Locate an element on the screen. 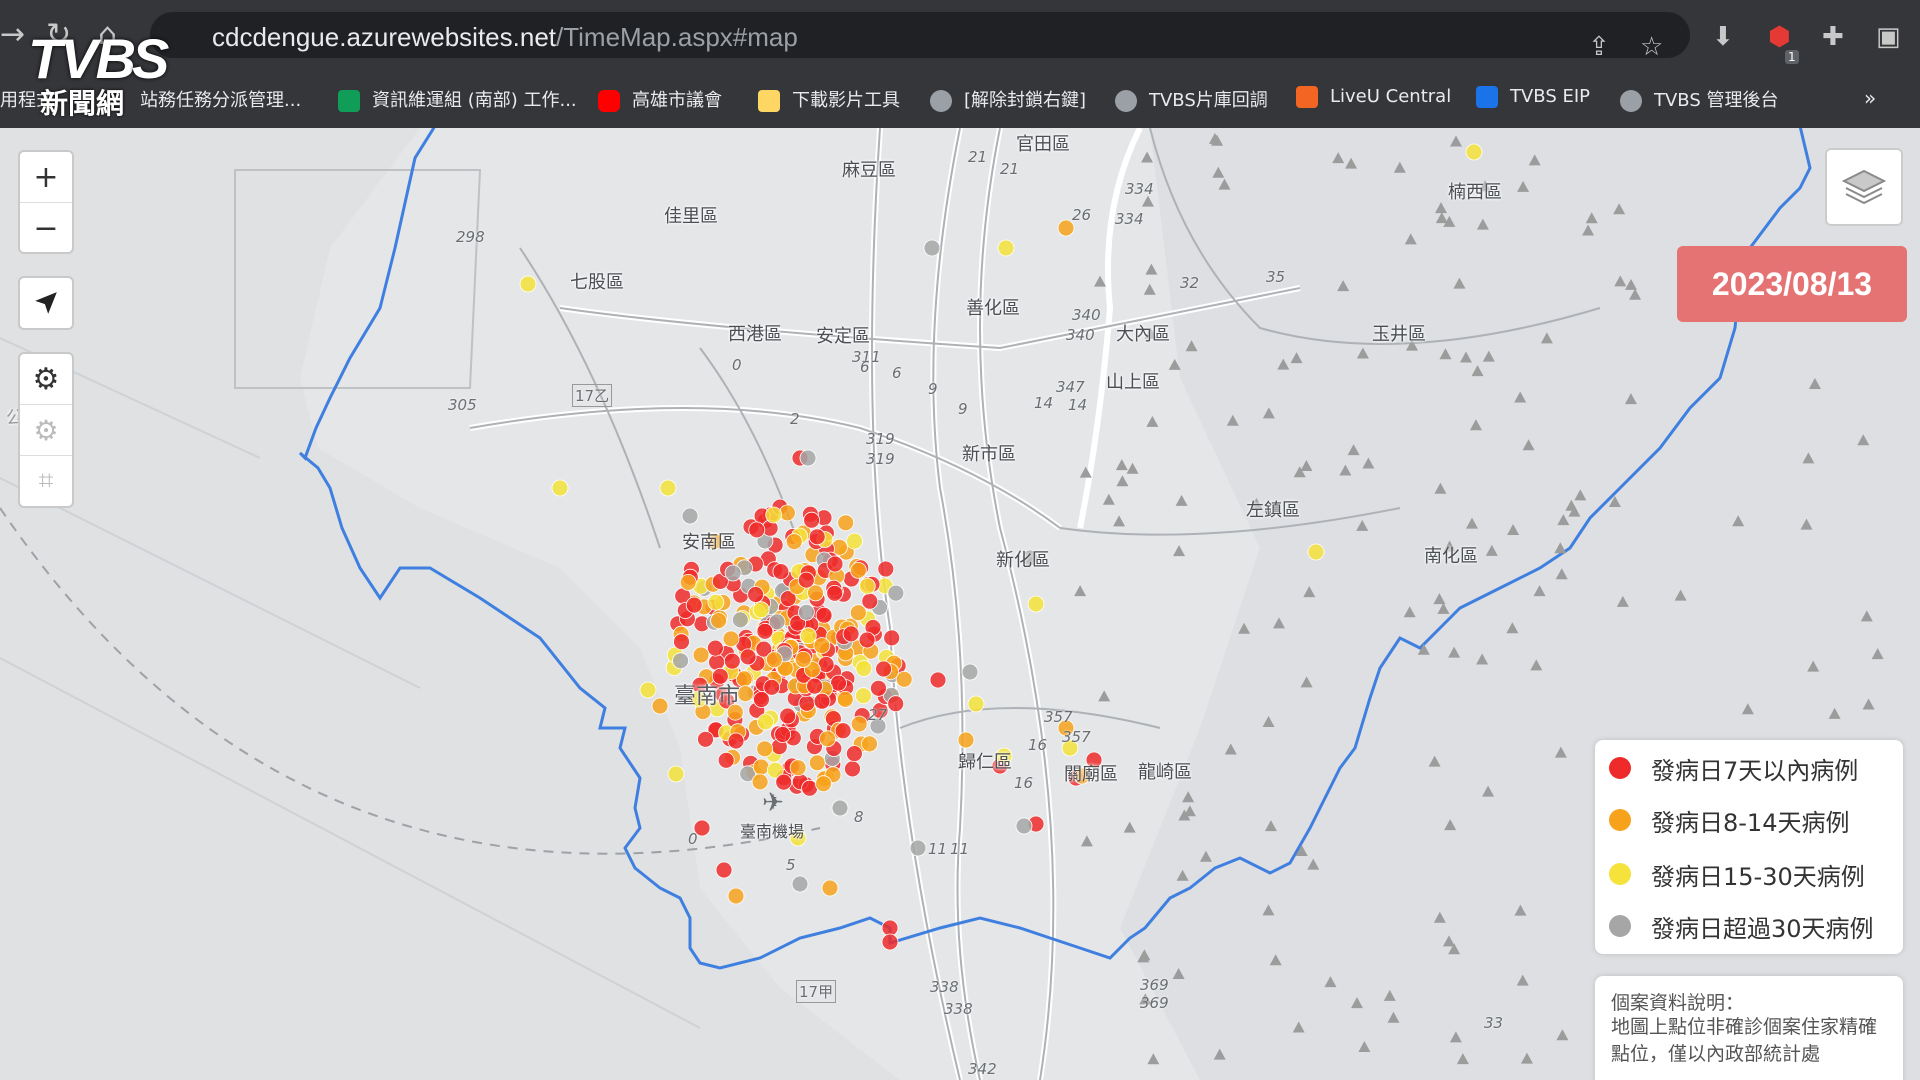 This screenshot has width=1920, height=1080. road-label: 347 is located at coordinates (1070, 387).